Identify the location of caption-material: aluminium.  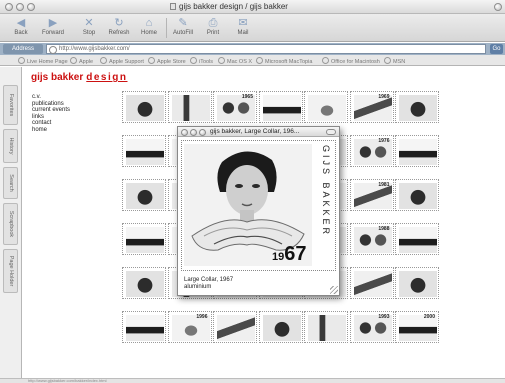
(198, 287).